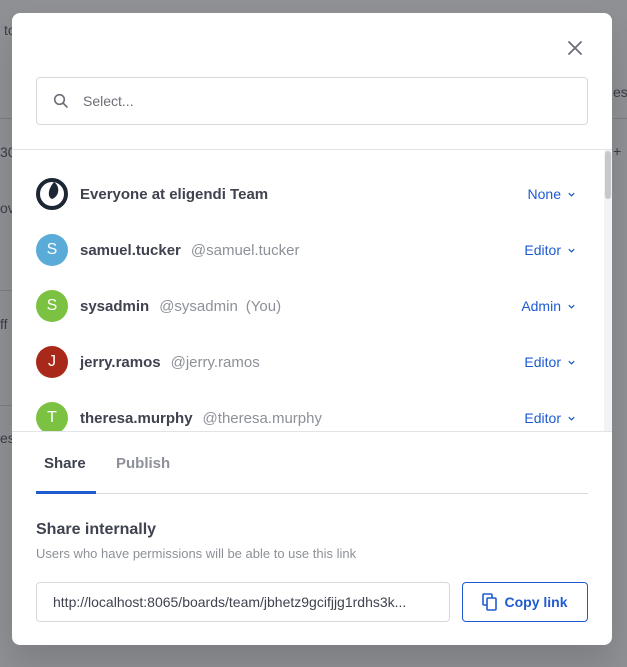 The width and height of the screenshot is (627, 667). Describe the element at coordinates (52, 194) in the screenshot. I see `team-logo-icon` at that location.